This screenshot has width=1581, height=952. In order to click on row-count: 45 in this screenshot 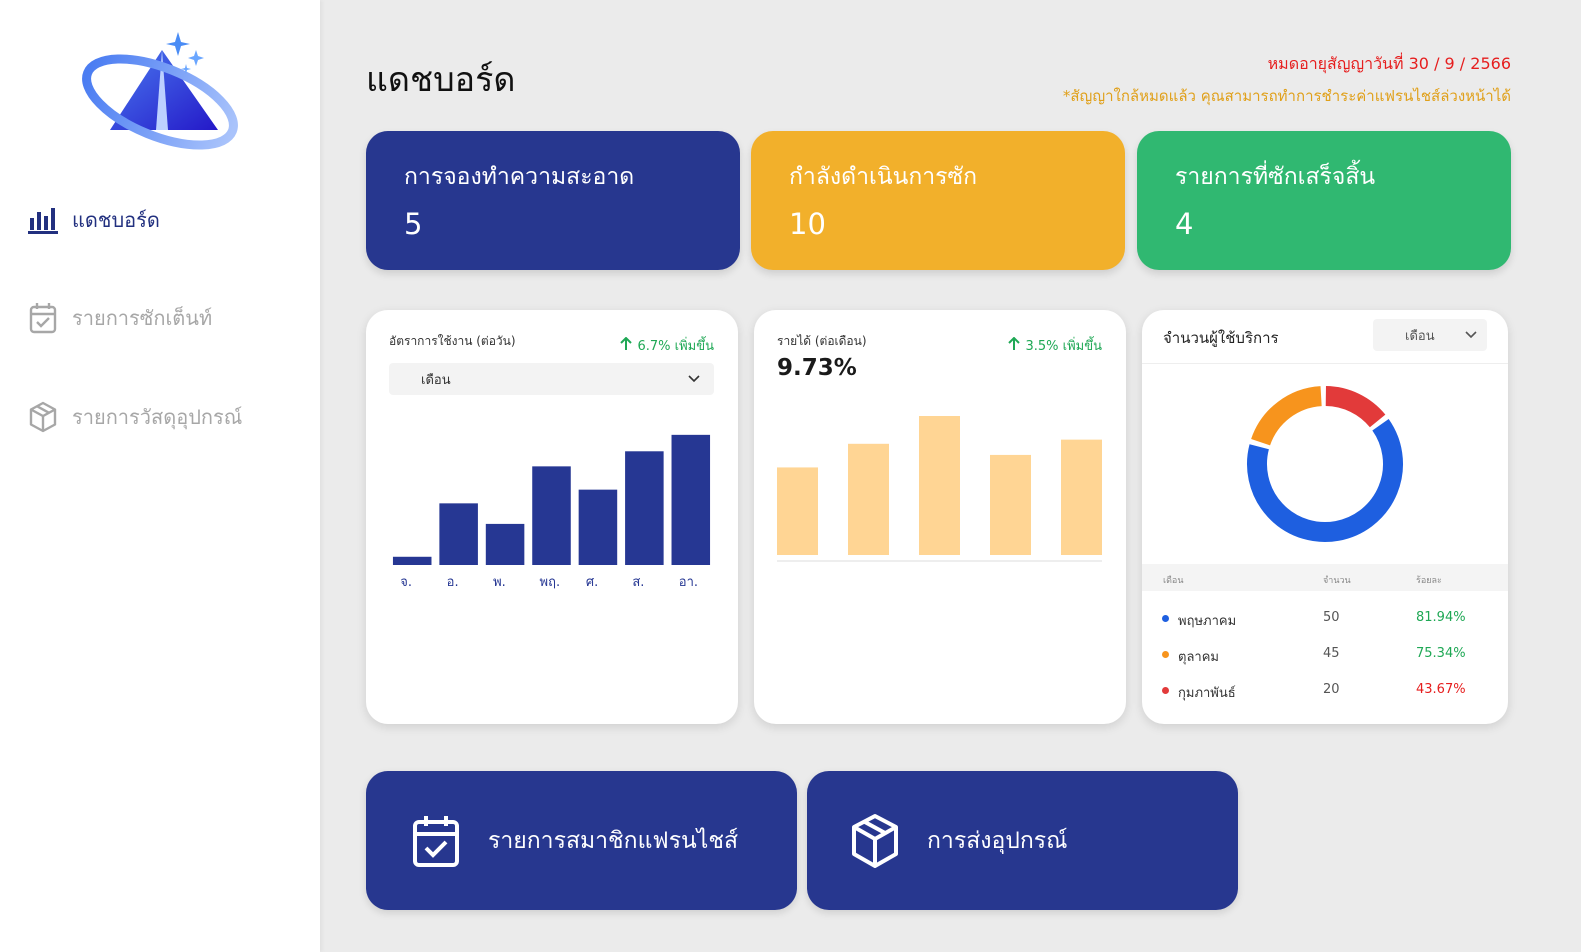, I will do `click(1331, 653)`.